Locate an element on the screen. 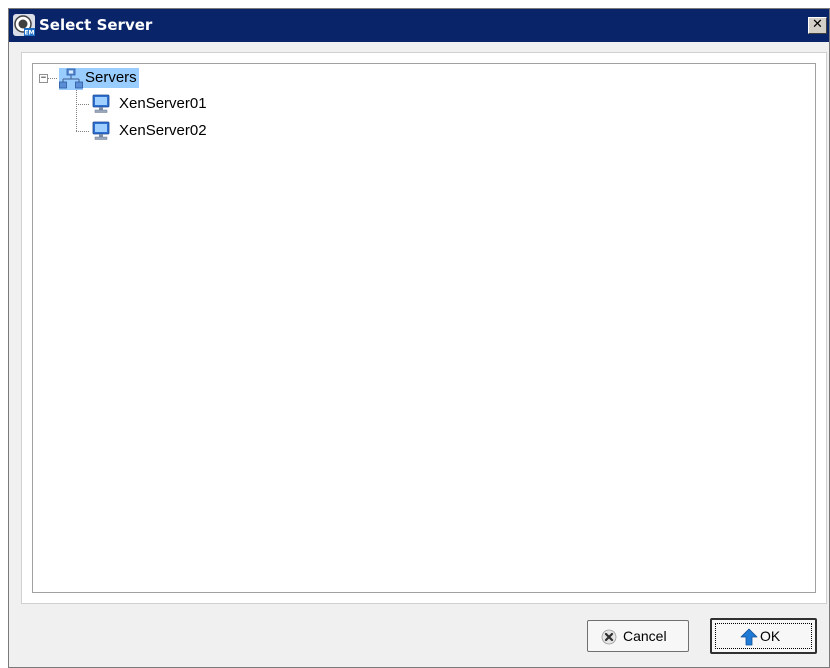  tree-item-label: XenServer02 is located at coordinates (163, 131).